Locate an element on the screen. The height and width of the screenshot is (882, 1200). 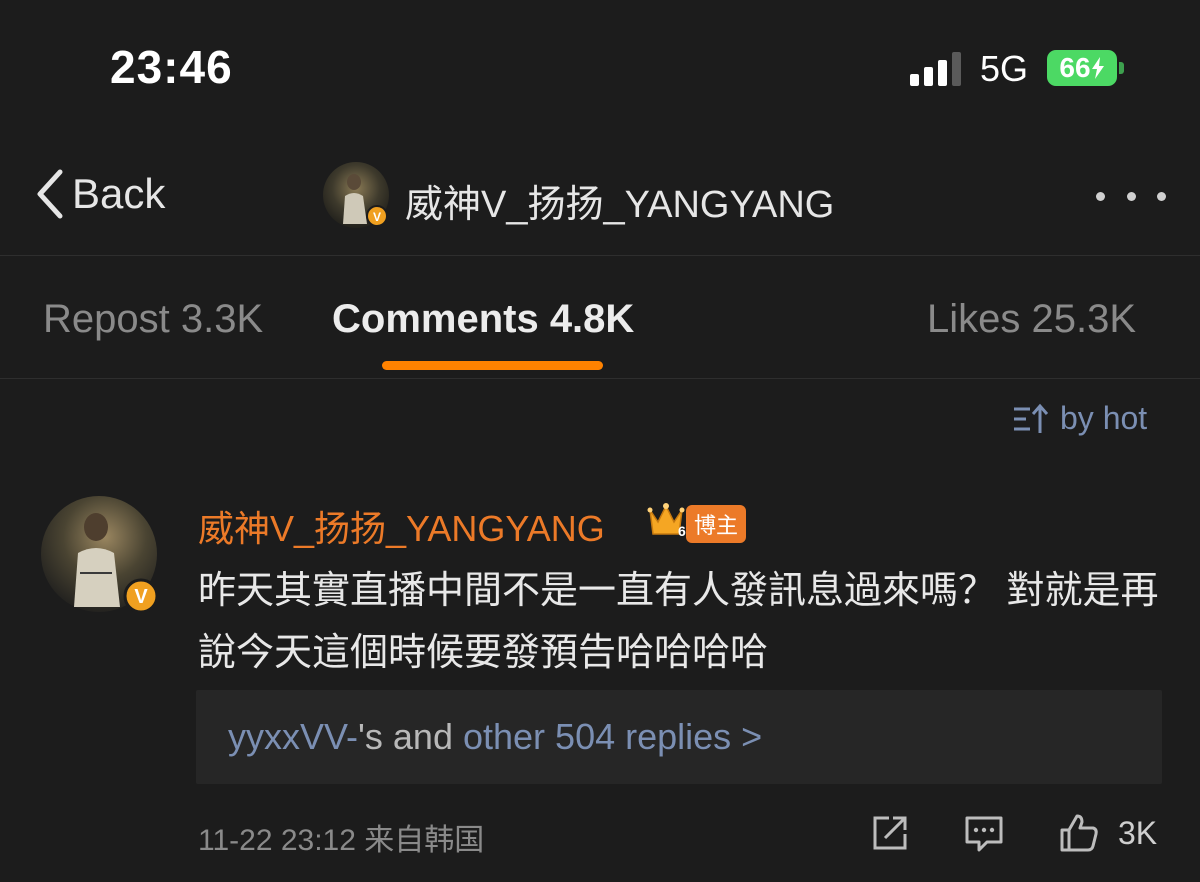
tab-repost: Repost 3.3K is located at coordinates (153, 319).